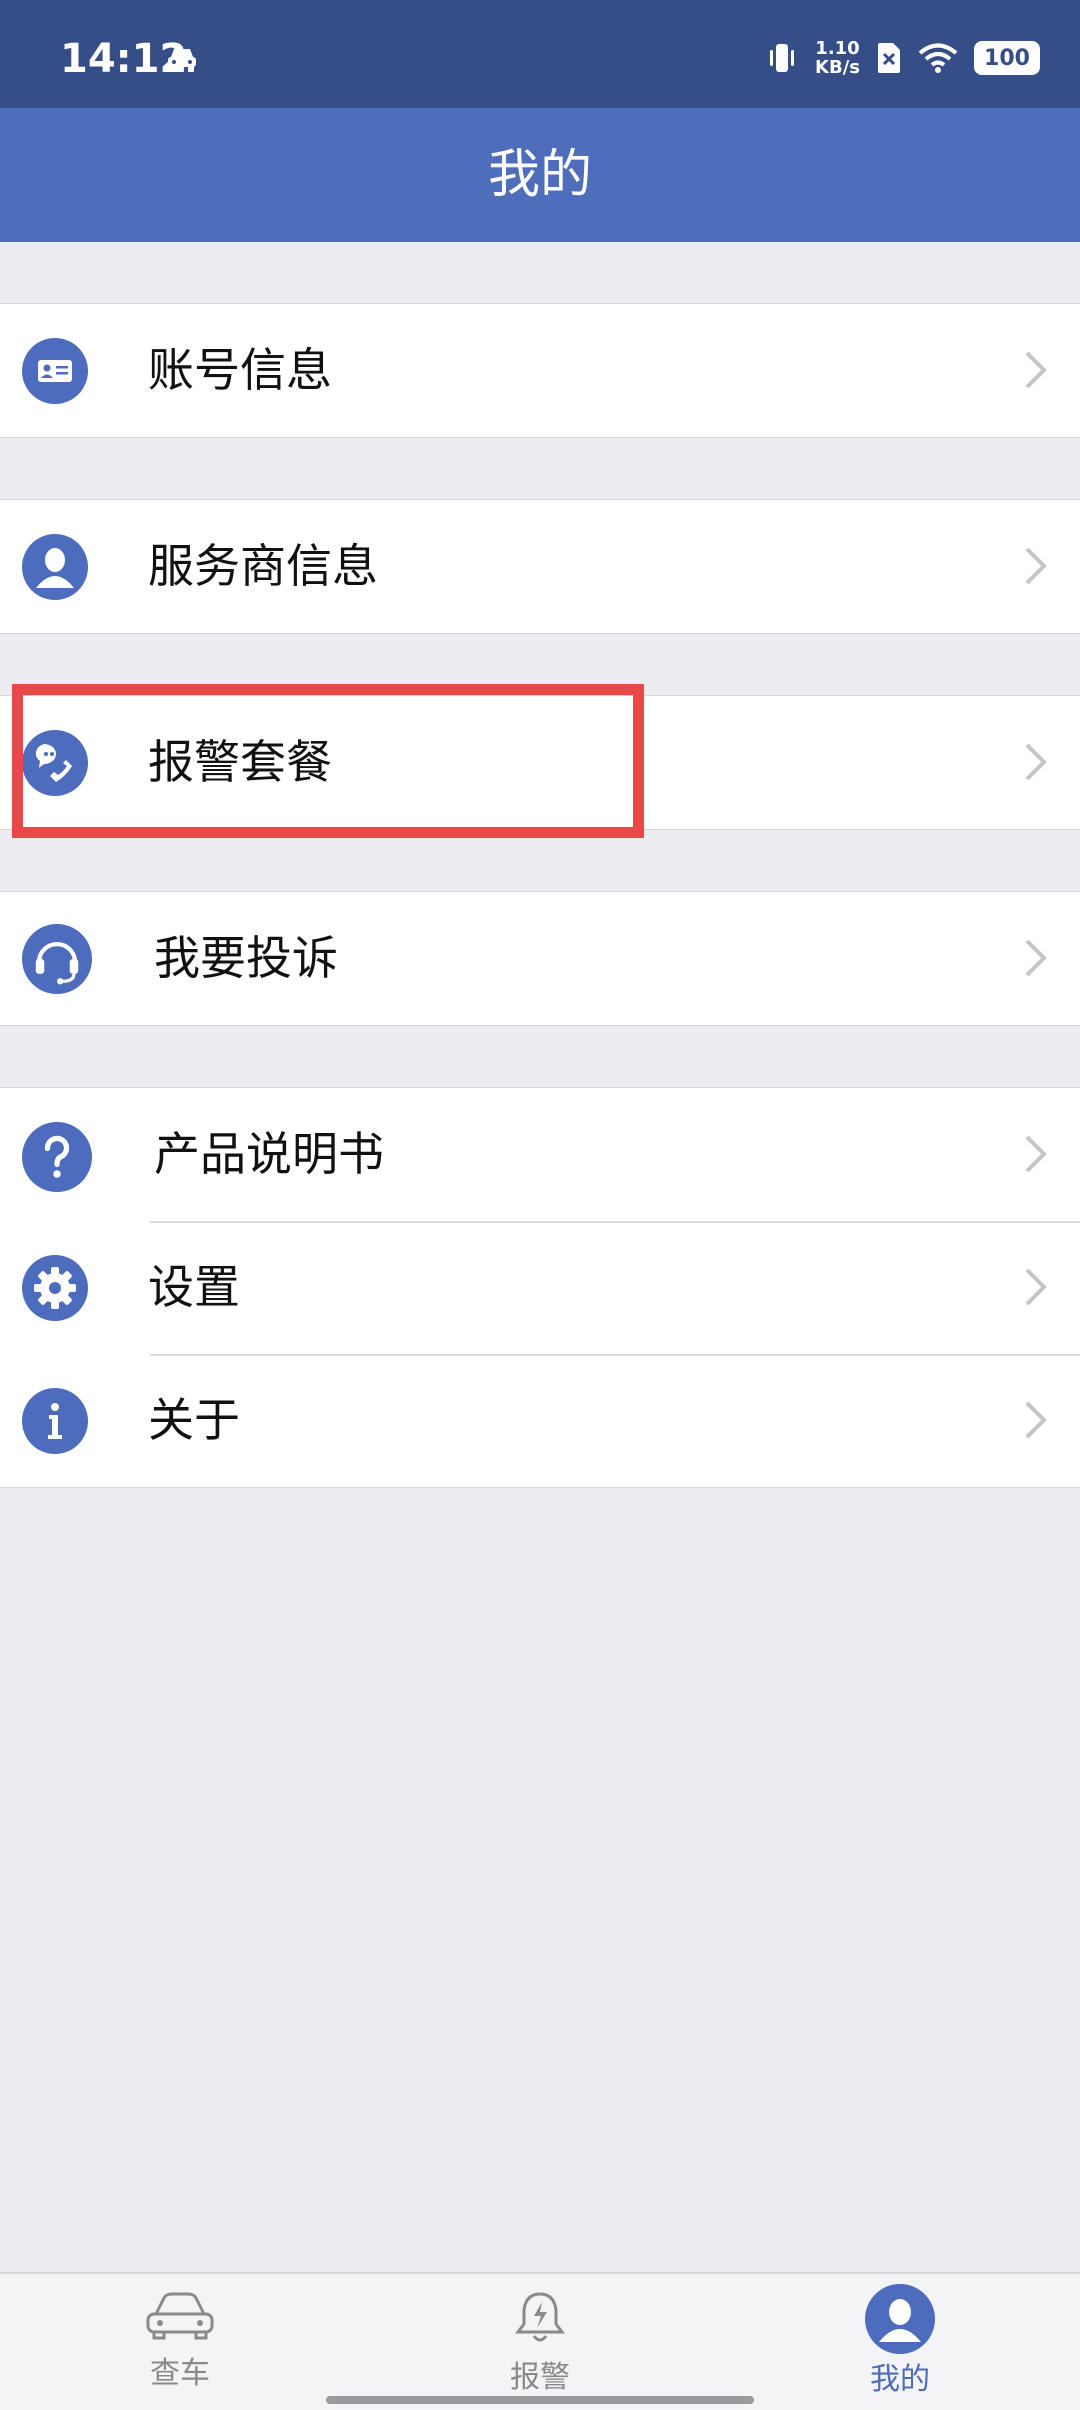 The image size is (1080, 2410). I want to click on network-speed-value: 1.10, so click(837, 48).